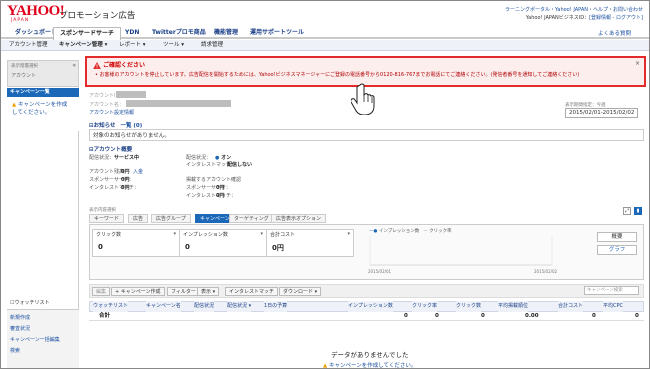 The image size is (650, 369). Describe the element at coordinates (36, 11) in the screenshot. I see `yahoo-logo: YAHOO!` at that location.